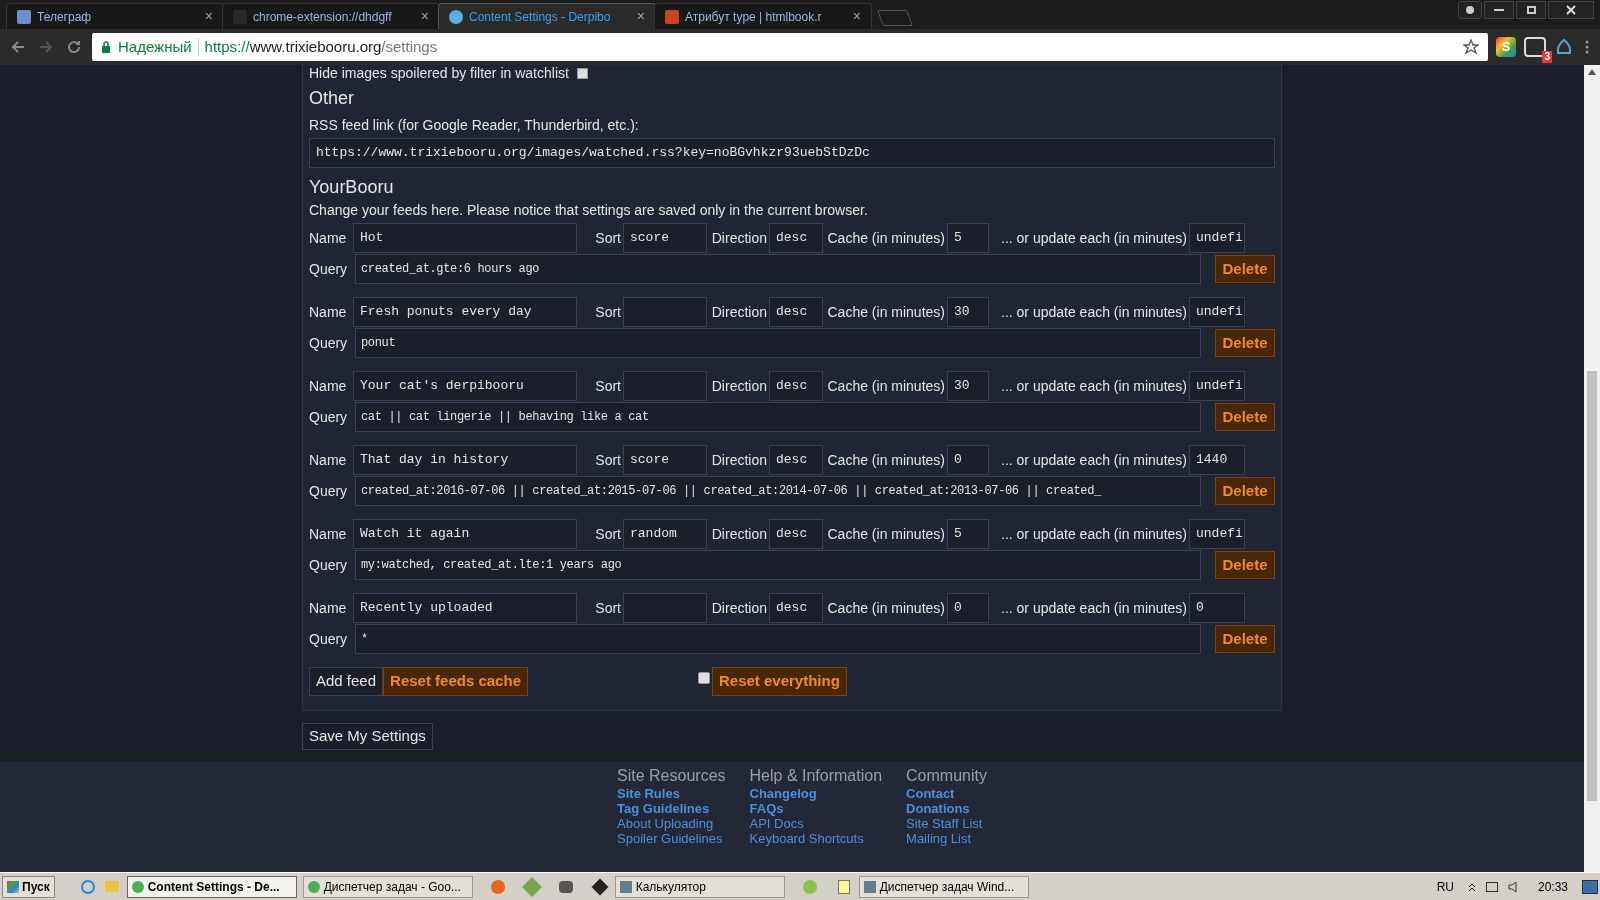 Image resolution: width=1600 pixels, height=900 pixels. Describe the element at coordinates (665, 534) in the screenshot. I see `input-field: random` at that location.